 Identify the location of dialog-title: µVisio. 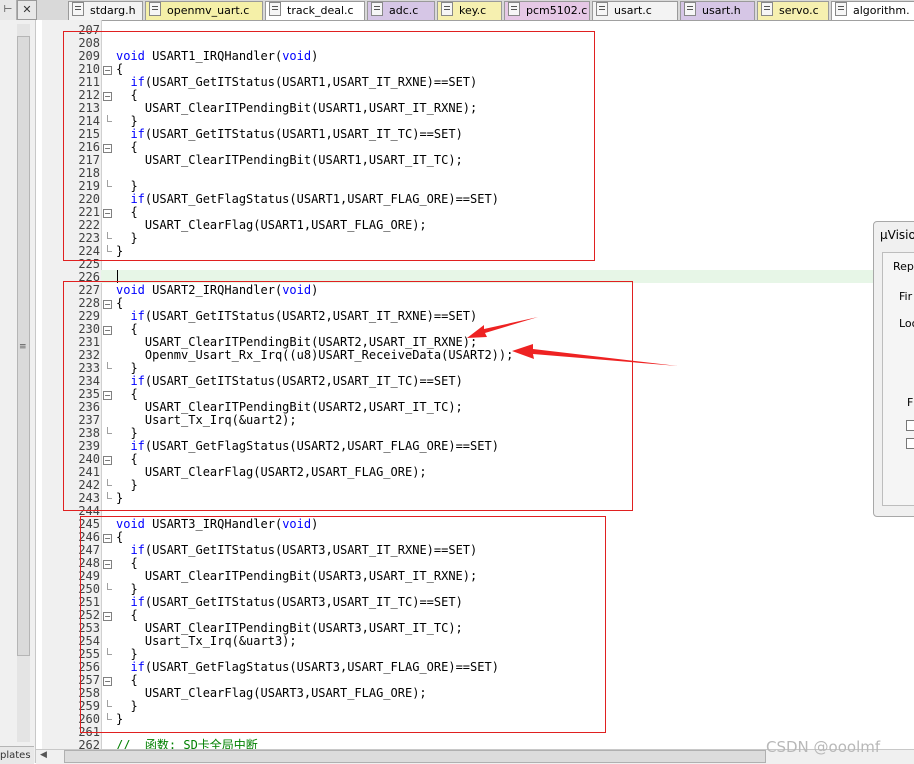
(897, 235).